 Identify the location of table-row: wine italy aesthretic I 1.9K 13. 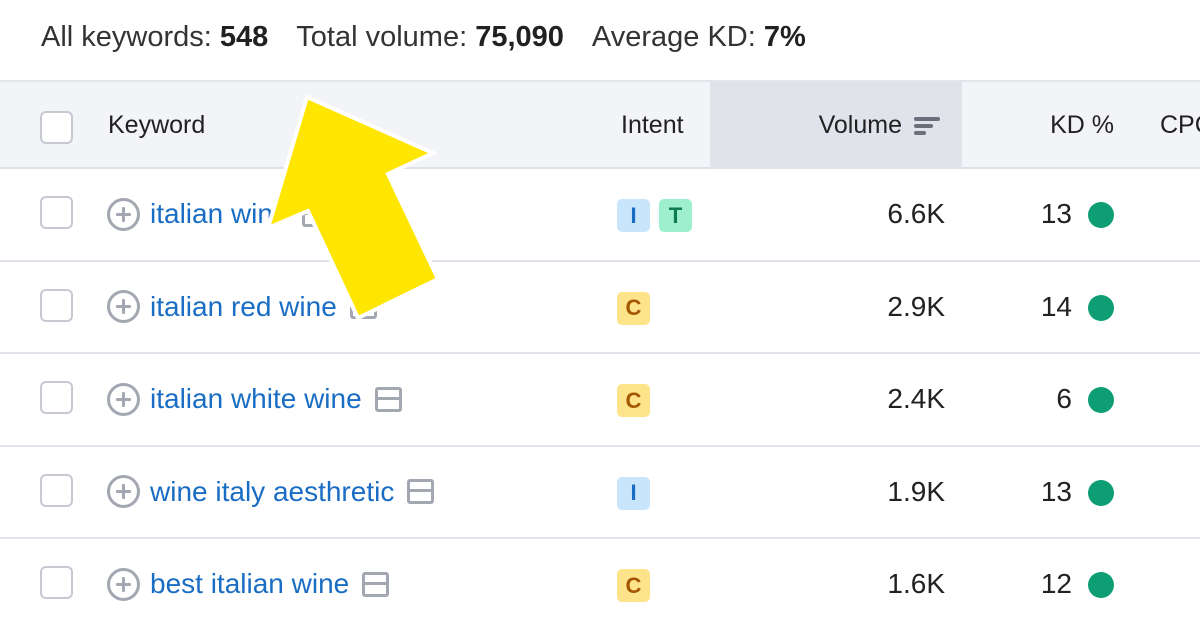
(600, 492).